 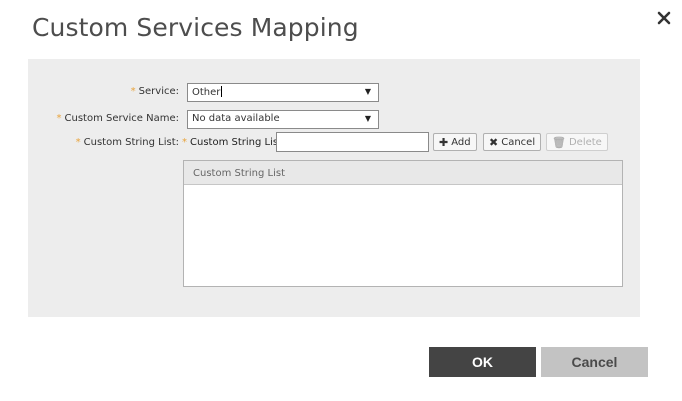 I want to click on custom-service-name-select: No data available ▼, so click(x=283, y=119).